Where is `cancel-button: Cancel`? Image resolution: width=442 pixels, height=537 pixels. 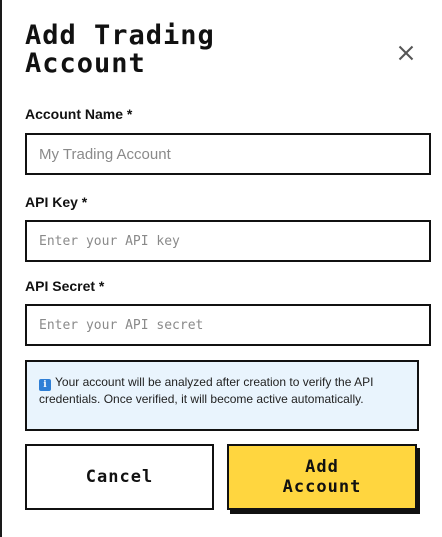
cancel-button: Cancel is located at coordinates (119, 477).